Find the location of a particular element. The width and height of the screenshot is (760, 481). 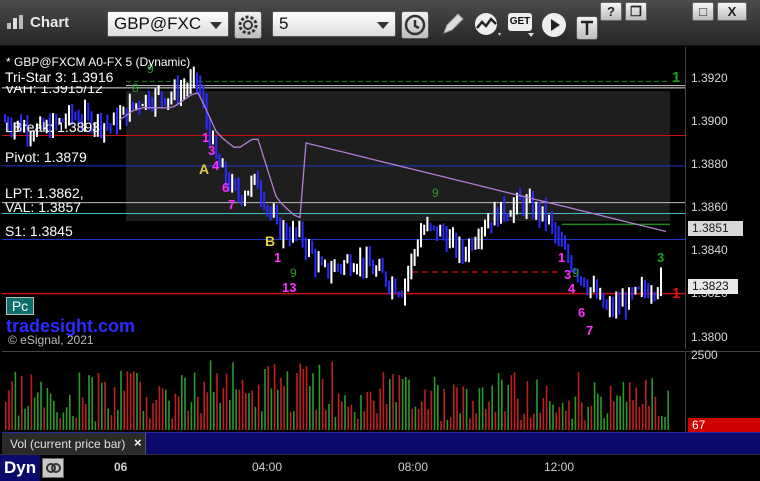

setup-count: 9 is located at coordinates (435, 193).